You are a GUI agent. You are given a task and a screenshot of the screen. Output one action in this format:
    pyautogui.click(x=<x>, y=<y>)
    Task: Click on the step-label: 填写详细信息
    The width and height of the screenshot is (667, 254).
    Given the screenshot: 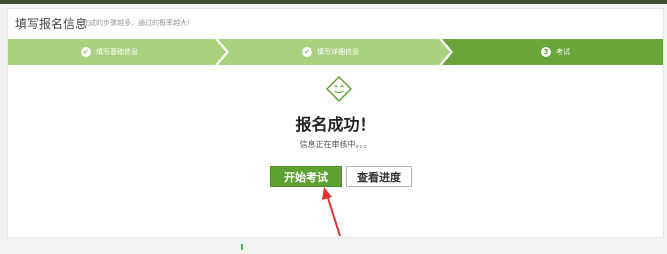 What is the action you would take?
    pyautogui.click(x=338, y=52)
    